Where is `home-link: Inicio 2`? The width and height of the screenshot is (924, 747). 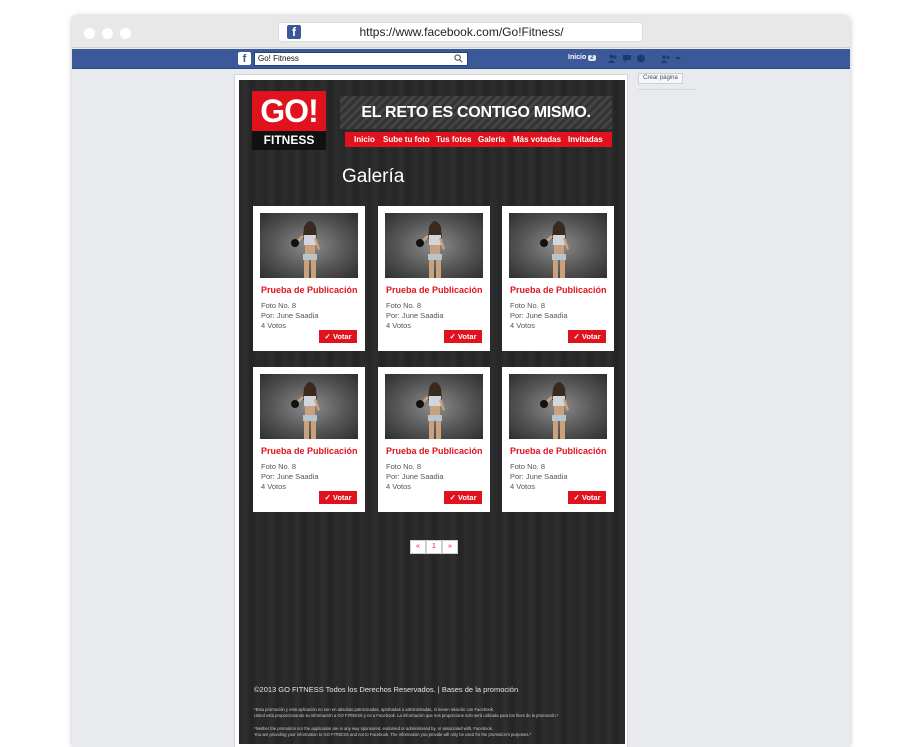
home-link: Inicio 2 is located at coordinates (582, 57).